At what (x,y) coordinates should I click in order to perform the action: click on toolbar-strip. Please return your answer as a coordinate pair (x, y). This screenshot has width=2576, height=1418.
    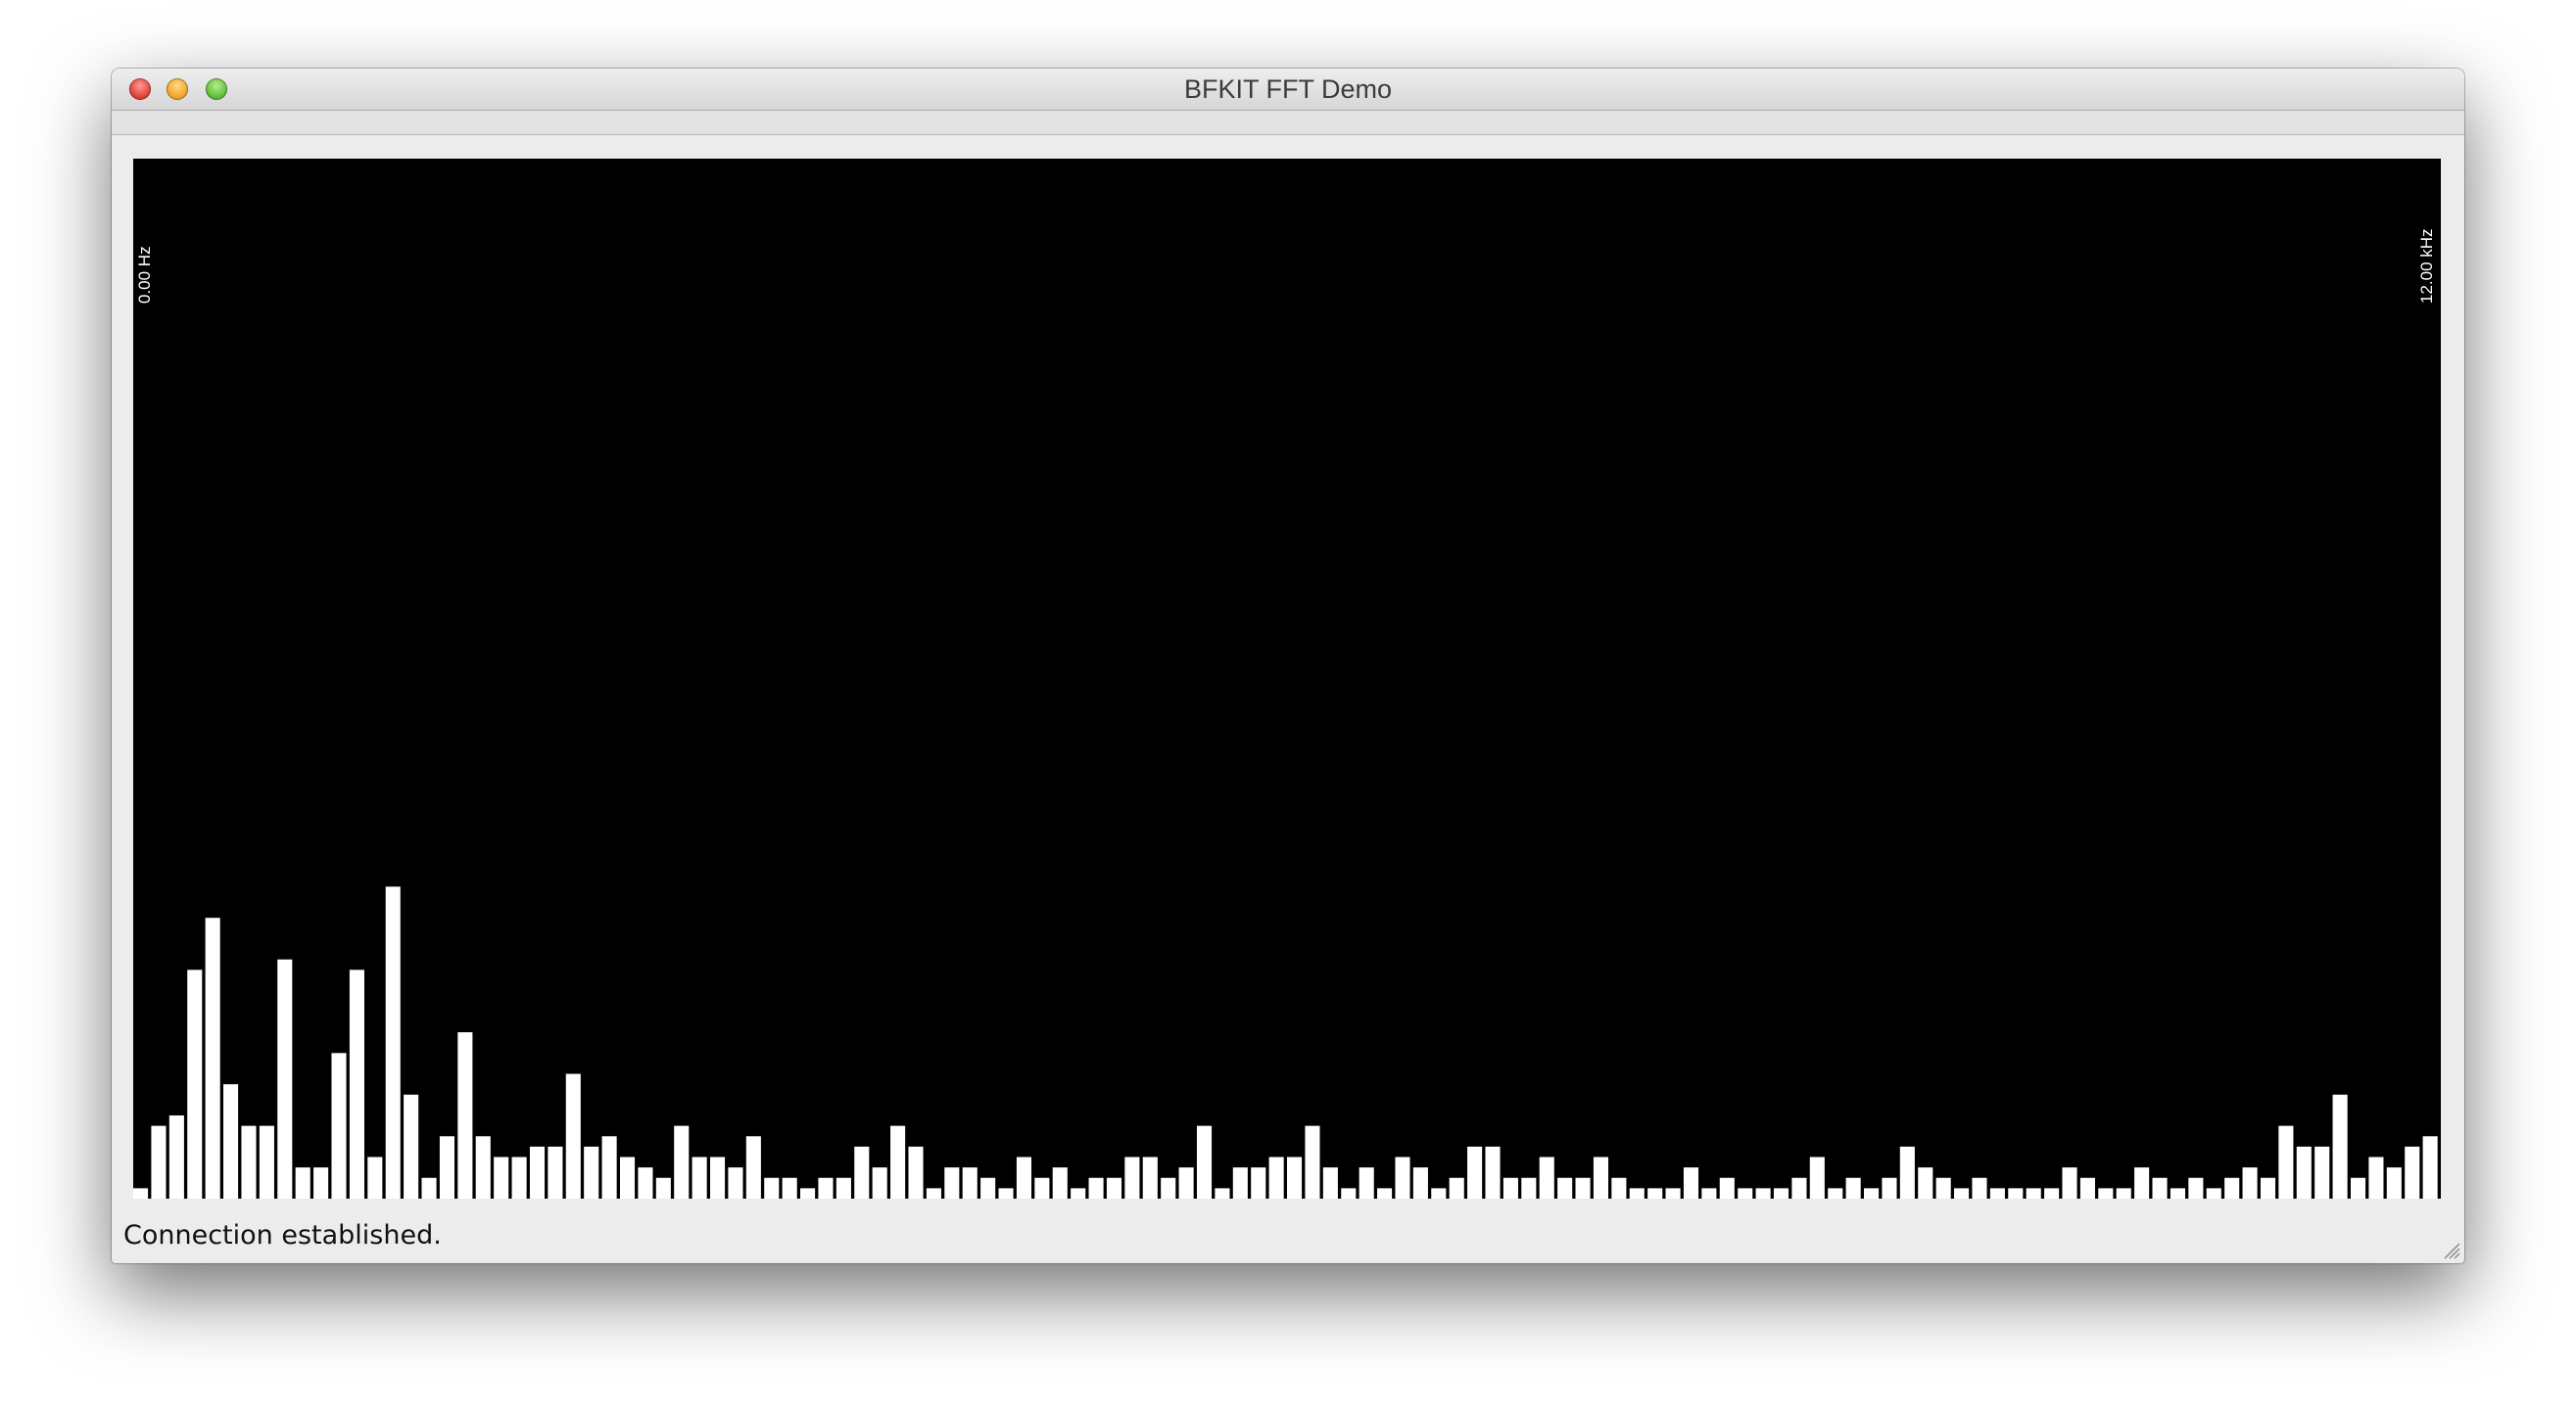
    Looking at the image, I should click on (1288, 123).